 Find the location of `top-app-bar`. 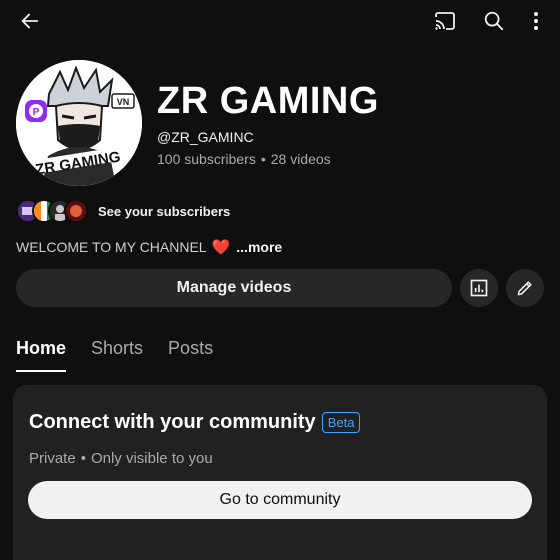

top-app-bar is located at coordinates (280, 21).